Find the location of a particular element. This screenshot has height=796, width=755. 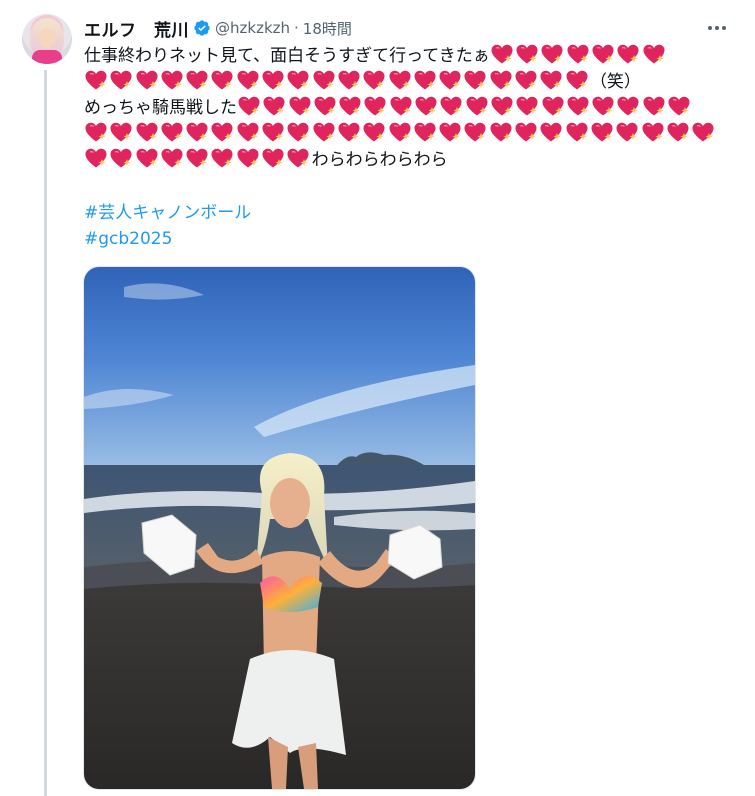

tweet-text-line-2: （笑） is located at coordinates (399, 82).